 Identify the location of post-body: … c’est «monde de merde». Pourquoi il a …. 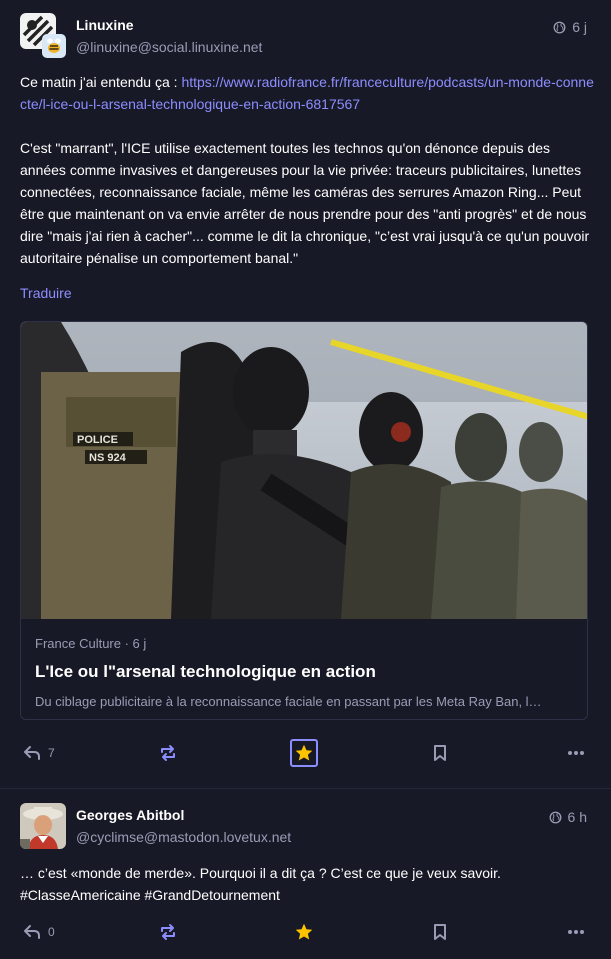
(260, 884).